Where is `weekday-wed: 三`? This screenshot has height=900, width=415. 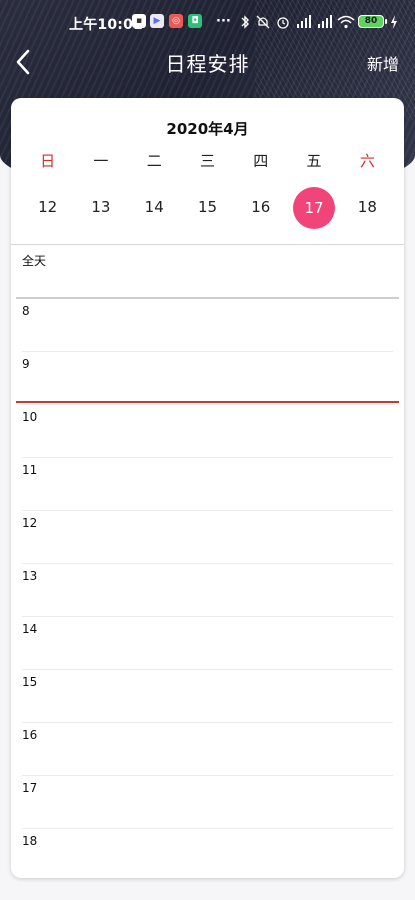
weekday-wed: 三 is located at coordinates (207, 161).